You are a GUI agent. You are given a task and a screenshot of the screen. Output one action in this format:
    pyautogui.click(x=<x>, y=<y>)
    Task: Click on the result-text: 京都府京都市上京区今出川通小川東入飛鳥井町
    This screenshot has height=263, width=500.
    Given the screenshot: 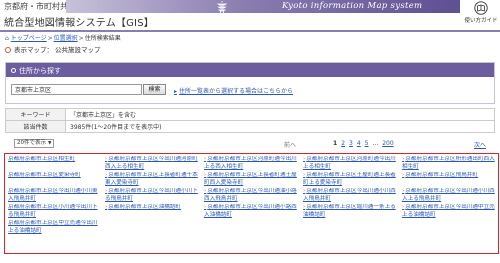 What is the action you would take?
    pyautogui.click(x=53, y=195)
    